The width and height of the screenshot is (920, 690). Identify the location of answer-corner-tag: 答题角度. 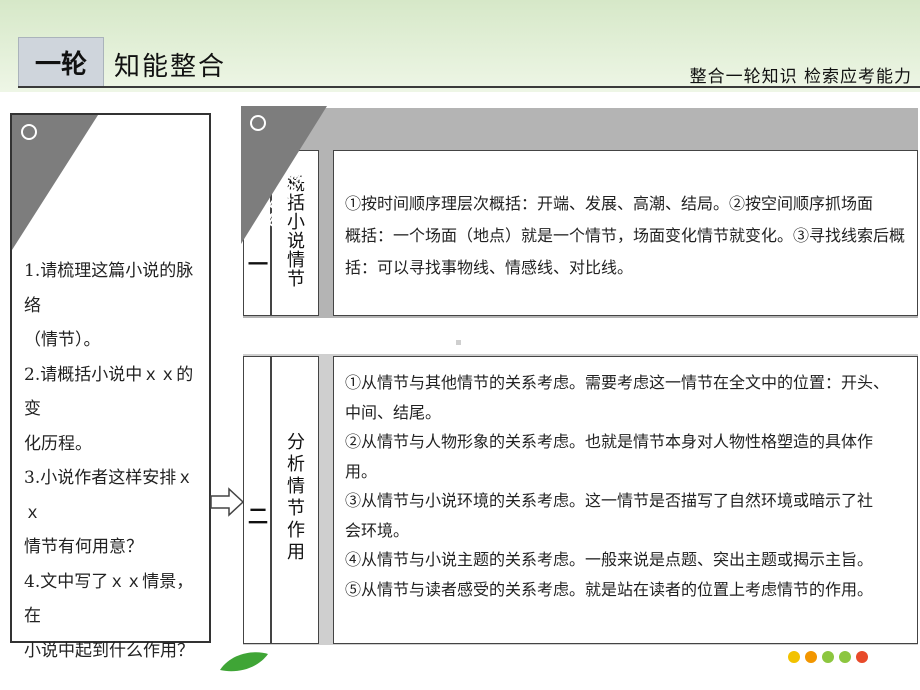
(284, 175).